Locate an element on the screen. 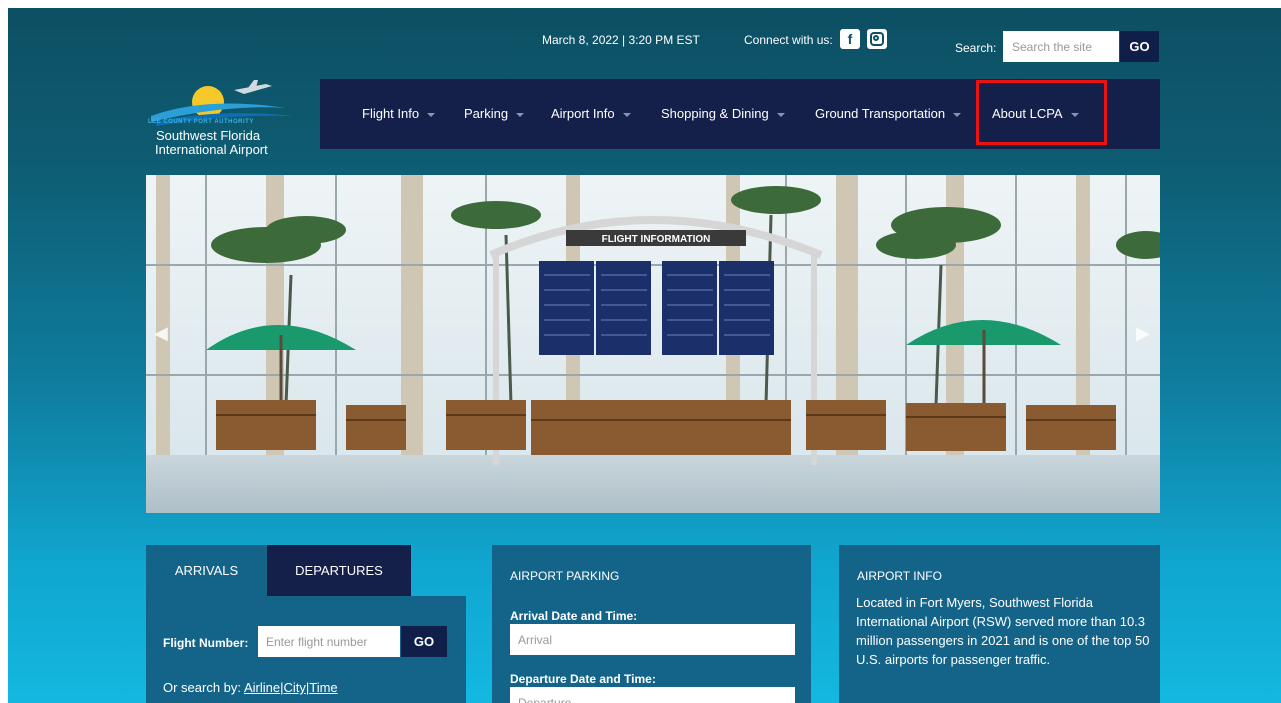  search-input is located at coordinates (1061, 46).